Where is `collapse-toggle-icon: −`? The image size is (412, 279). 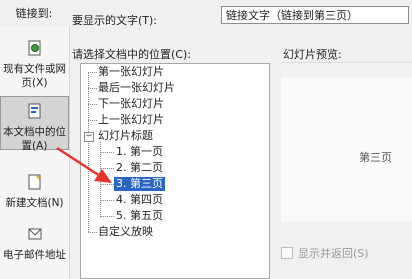 collapse-toggle-icon: − is located at coordinates (89, 137).